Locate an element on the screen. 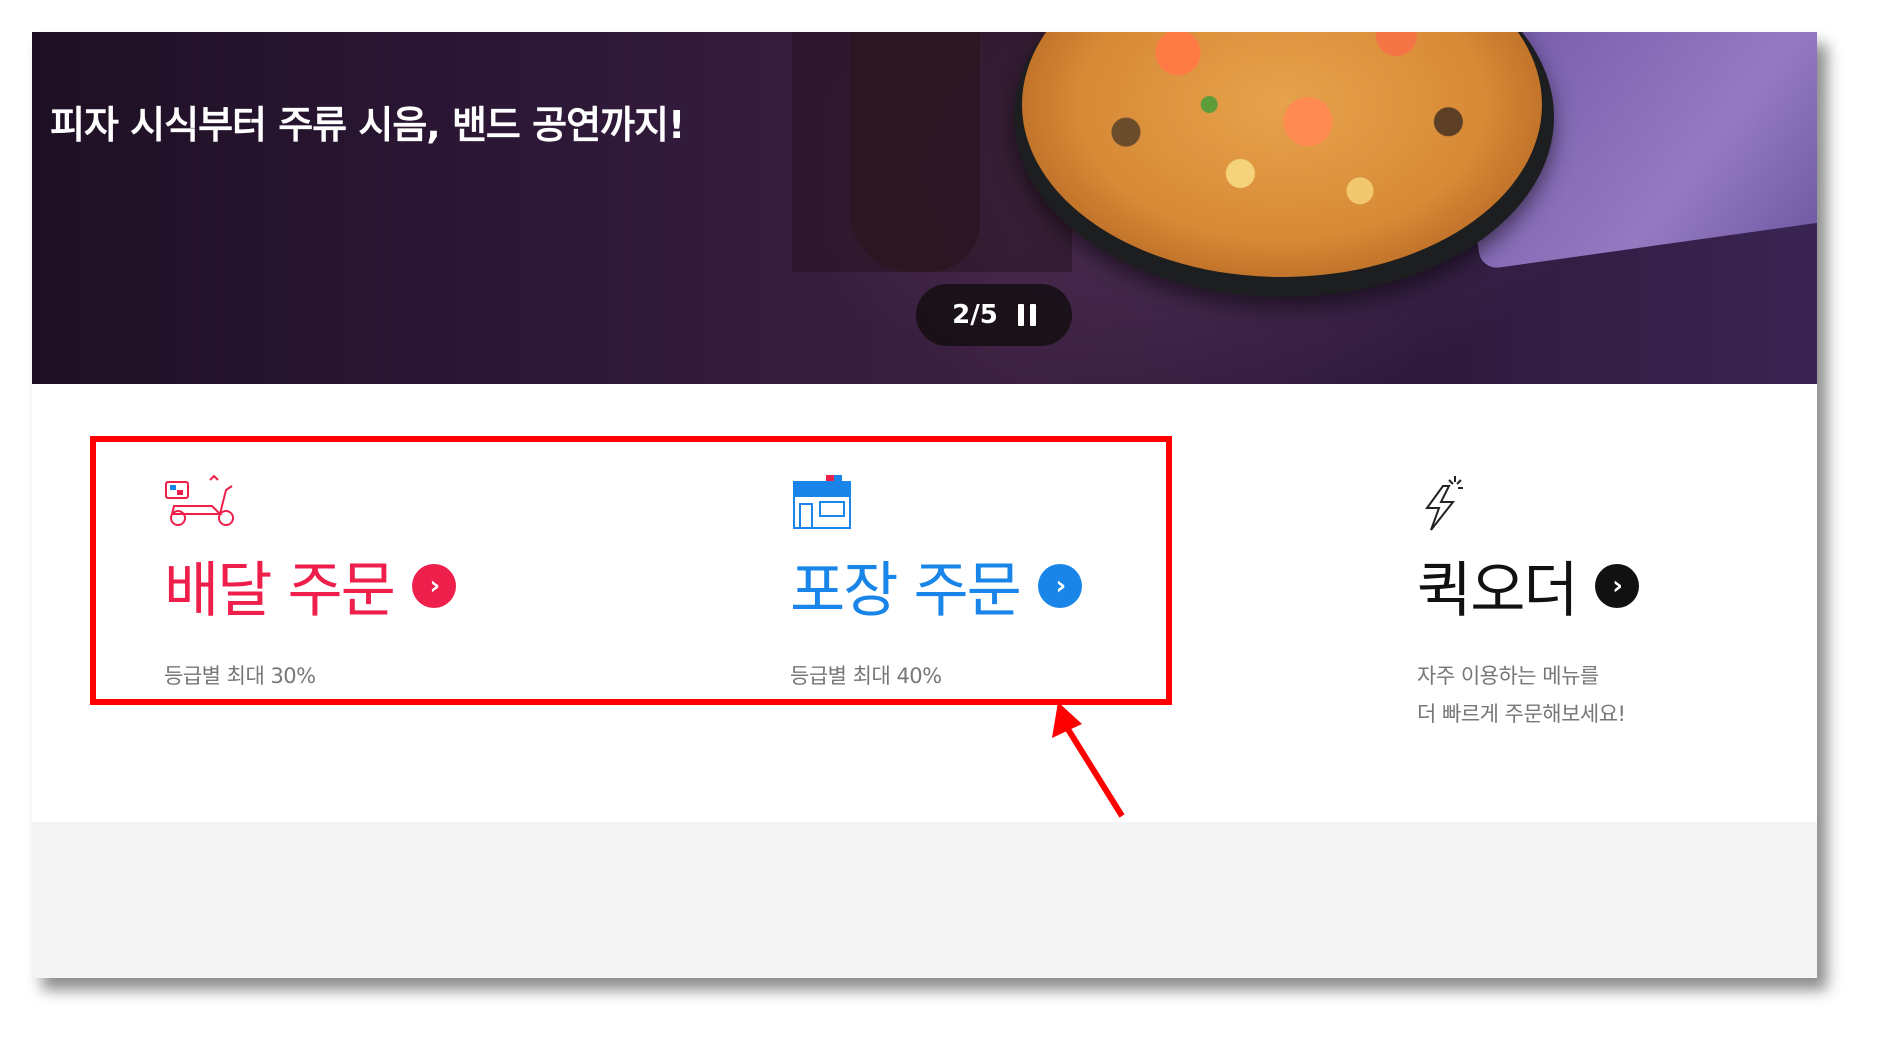 The width and height of the screenshot is (1879, 1042). footer-band is located at coordinates (924, 900).